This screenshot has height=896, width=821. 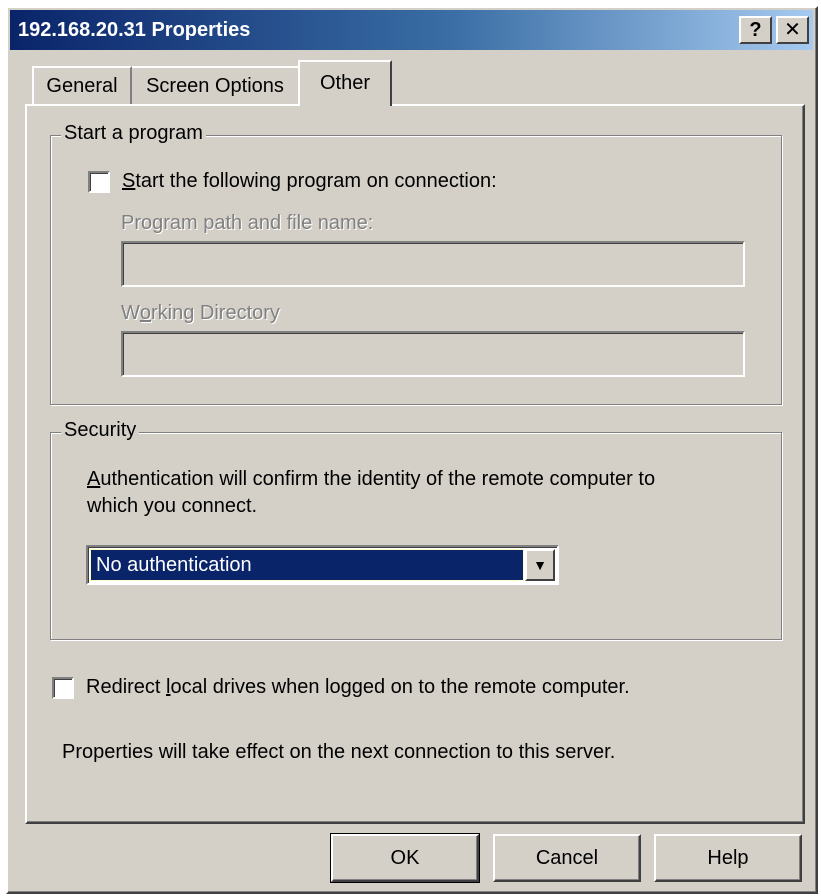 I want to click on tab-general: General, so click(x=82, y=85).